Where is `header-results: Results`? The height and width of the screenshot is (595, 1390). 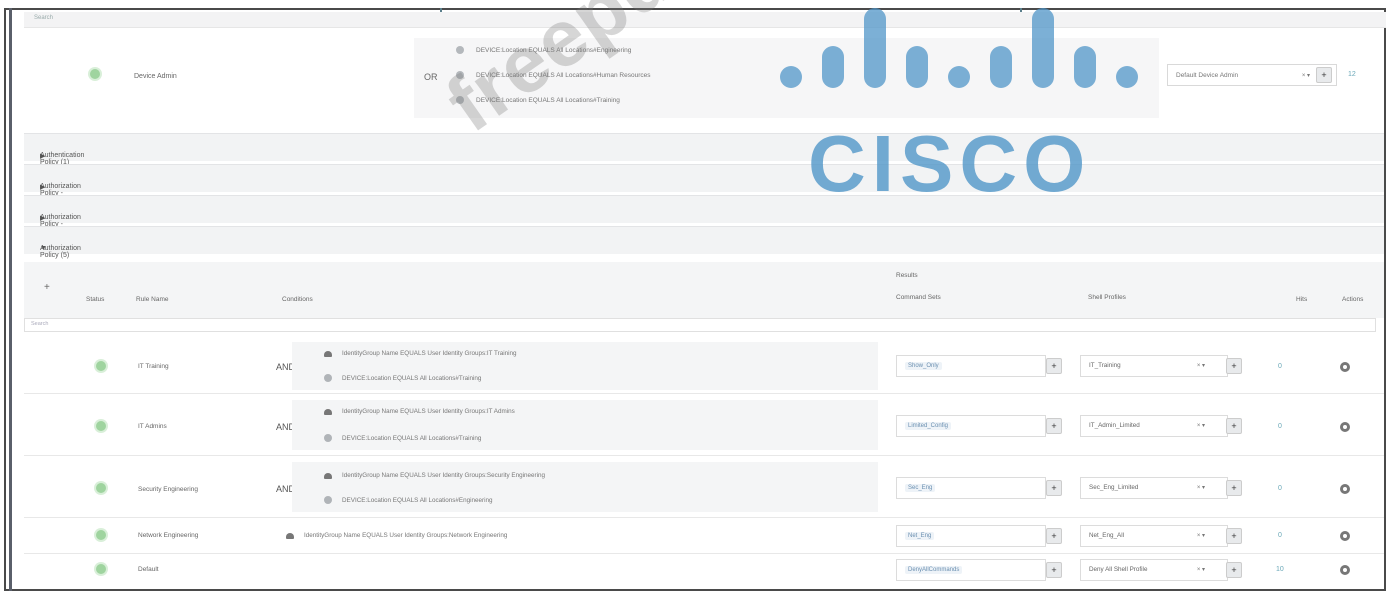 header-results: Results is located at coordinates (907, 275).